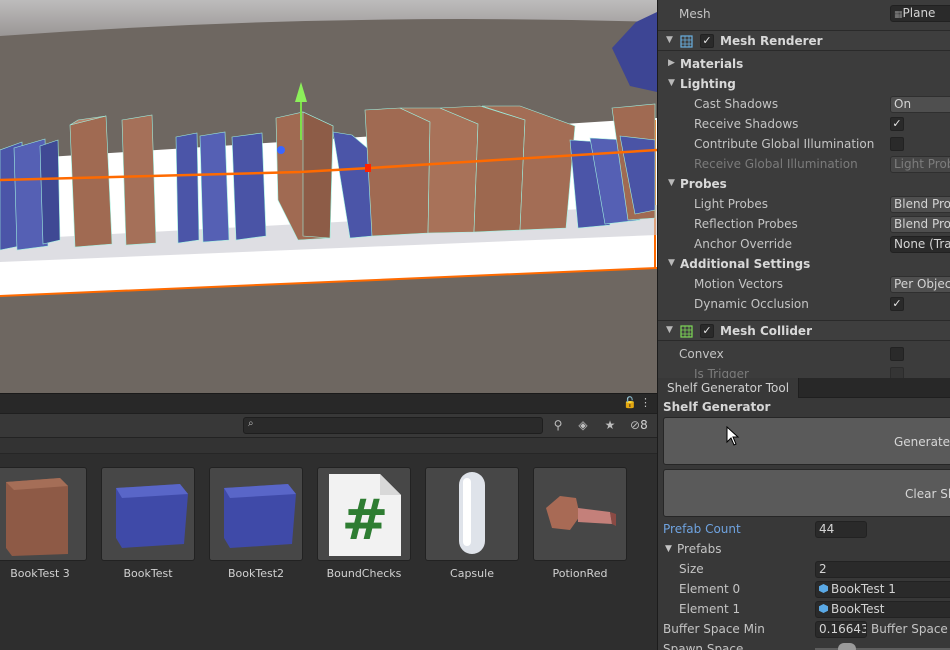 This screenshot has width=950, height=650. What do you see at coordinates (897, 372) in the screenshot?
I see `is-trigger-checkbox` at bounding box center [897, 372].